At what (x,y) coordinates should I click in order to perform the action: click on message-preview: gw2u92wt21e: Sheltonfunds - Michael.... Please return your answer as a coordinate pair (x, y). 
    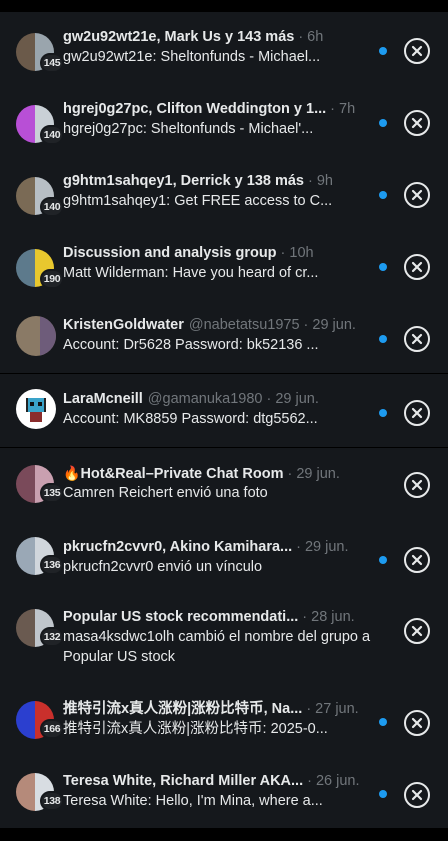
    Looking at the image, I should click on (192, 57).